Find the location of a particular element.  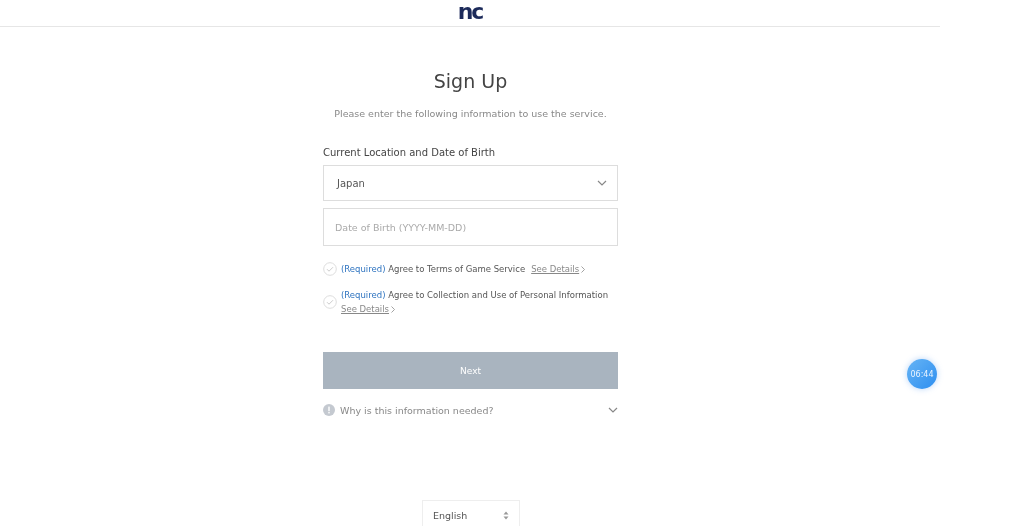

page-title: Sign Up is located at coordinates (470, 81).